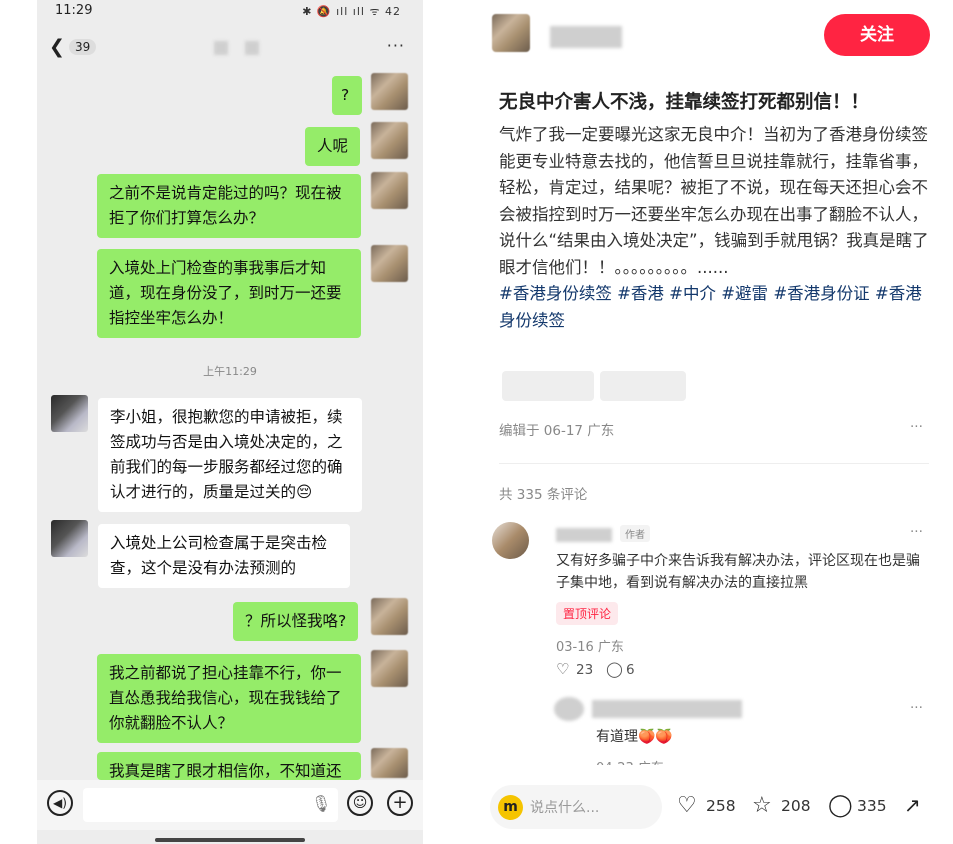 The height and width of the screenshot is (844, 953). I want to click on back-arrow-icon: ❮, so click(57, 47).